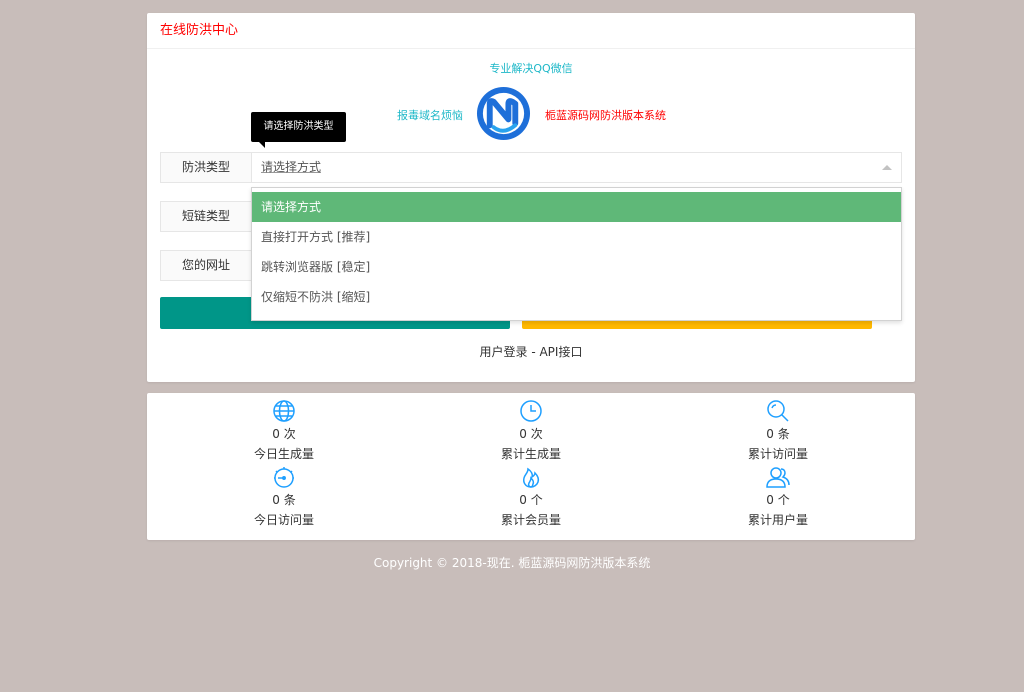 This screenshot has width=1024, height=692. I want to click on globe-icon, so click(284, 411).